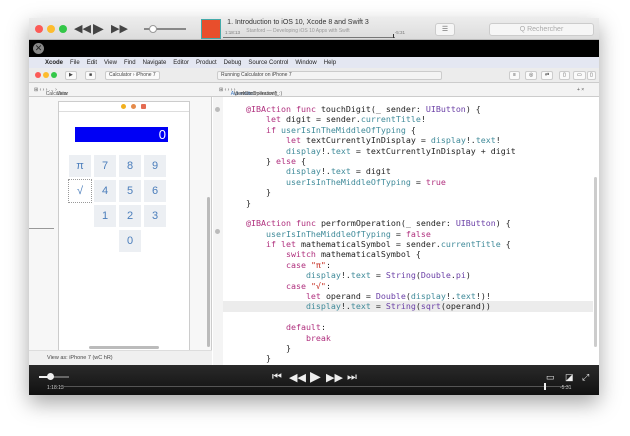  I want to click on menu-editor: Editor, so click(181, 63).